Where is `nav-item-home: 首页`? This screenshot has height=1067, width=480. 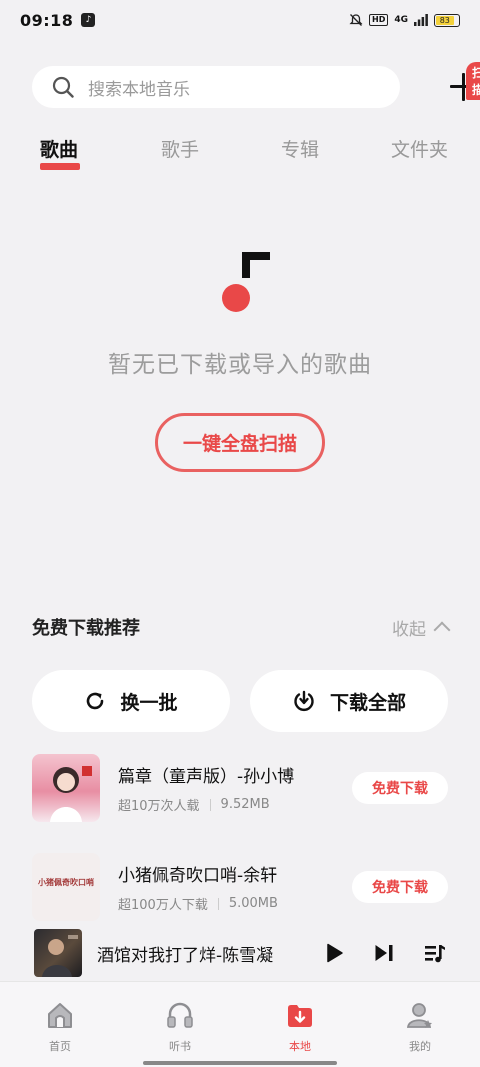
nav-item-home: 首页 is located at coordinates (60, 1027).